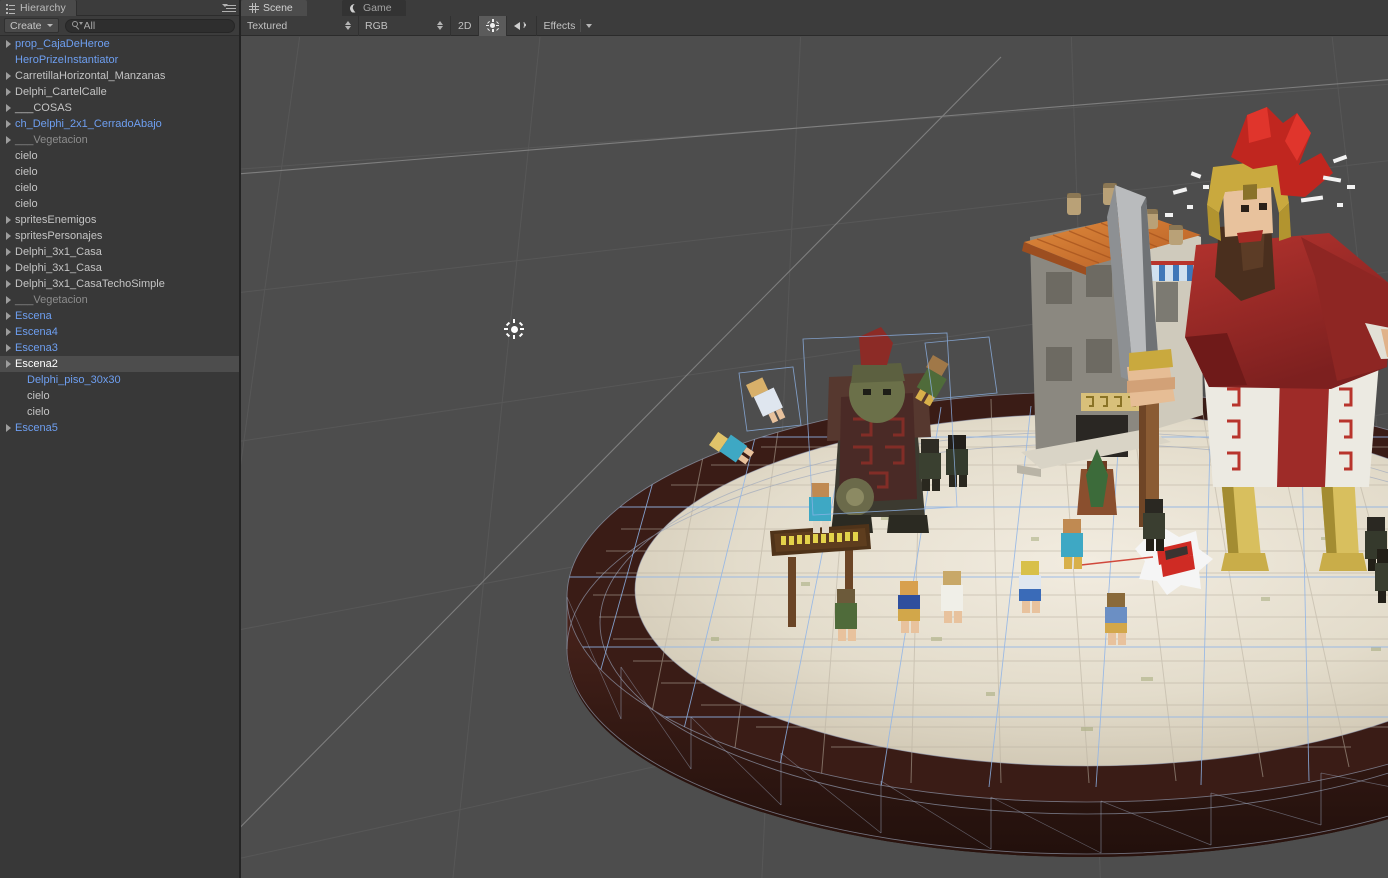  I want to click on directional-light-icon, so click(514, 329).